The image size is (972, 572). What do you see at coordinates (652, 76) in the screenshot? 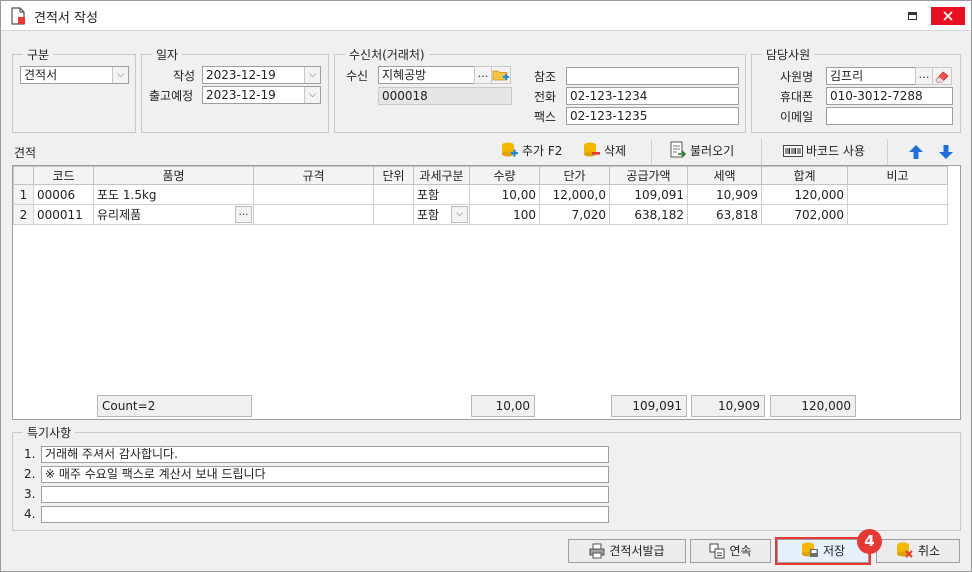
I see `reference-field` at bounding box center [652, 76].